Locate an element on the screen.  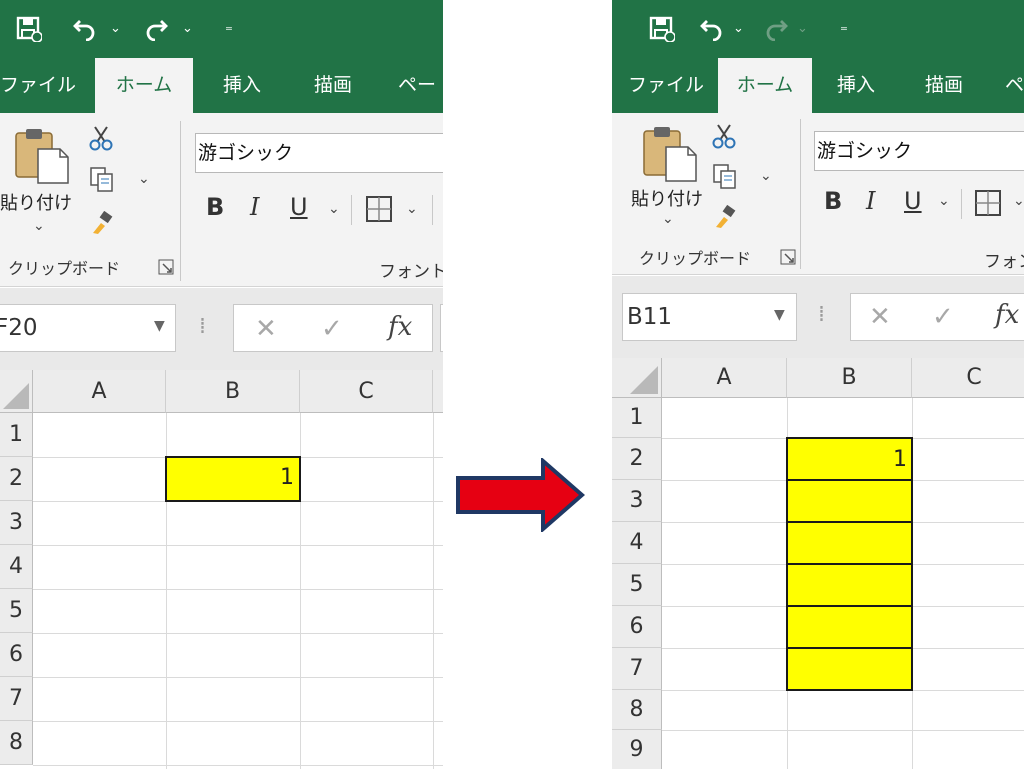
redo-dropdown-icon: ⌄ is located at coordinates (187, 28).